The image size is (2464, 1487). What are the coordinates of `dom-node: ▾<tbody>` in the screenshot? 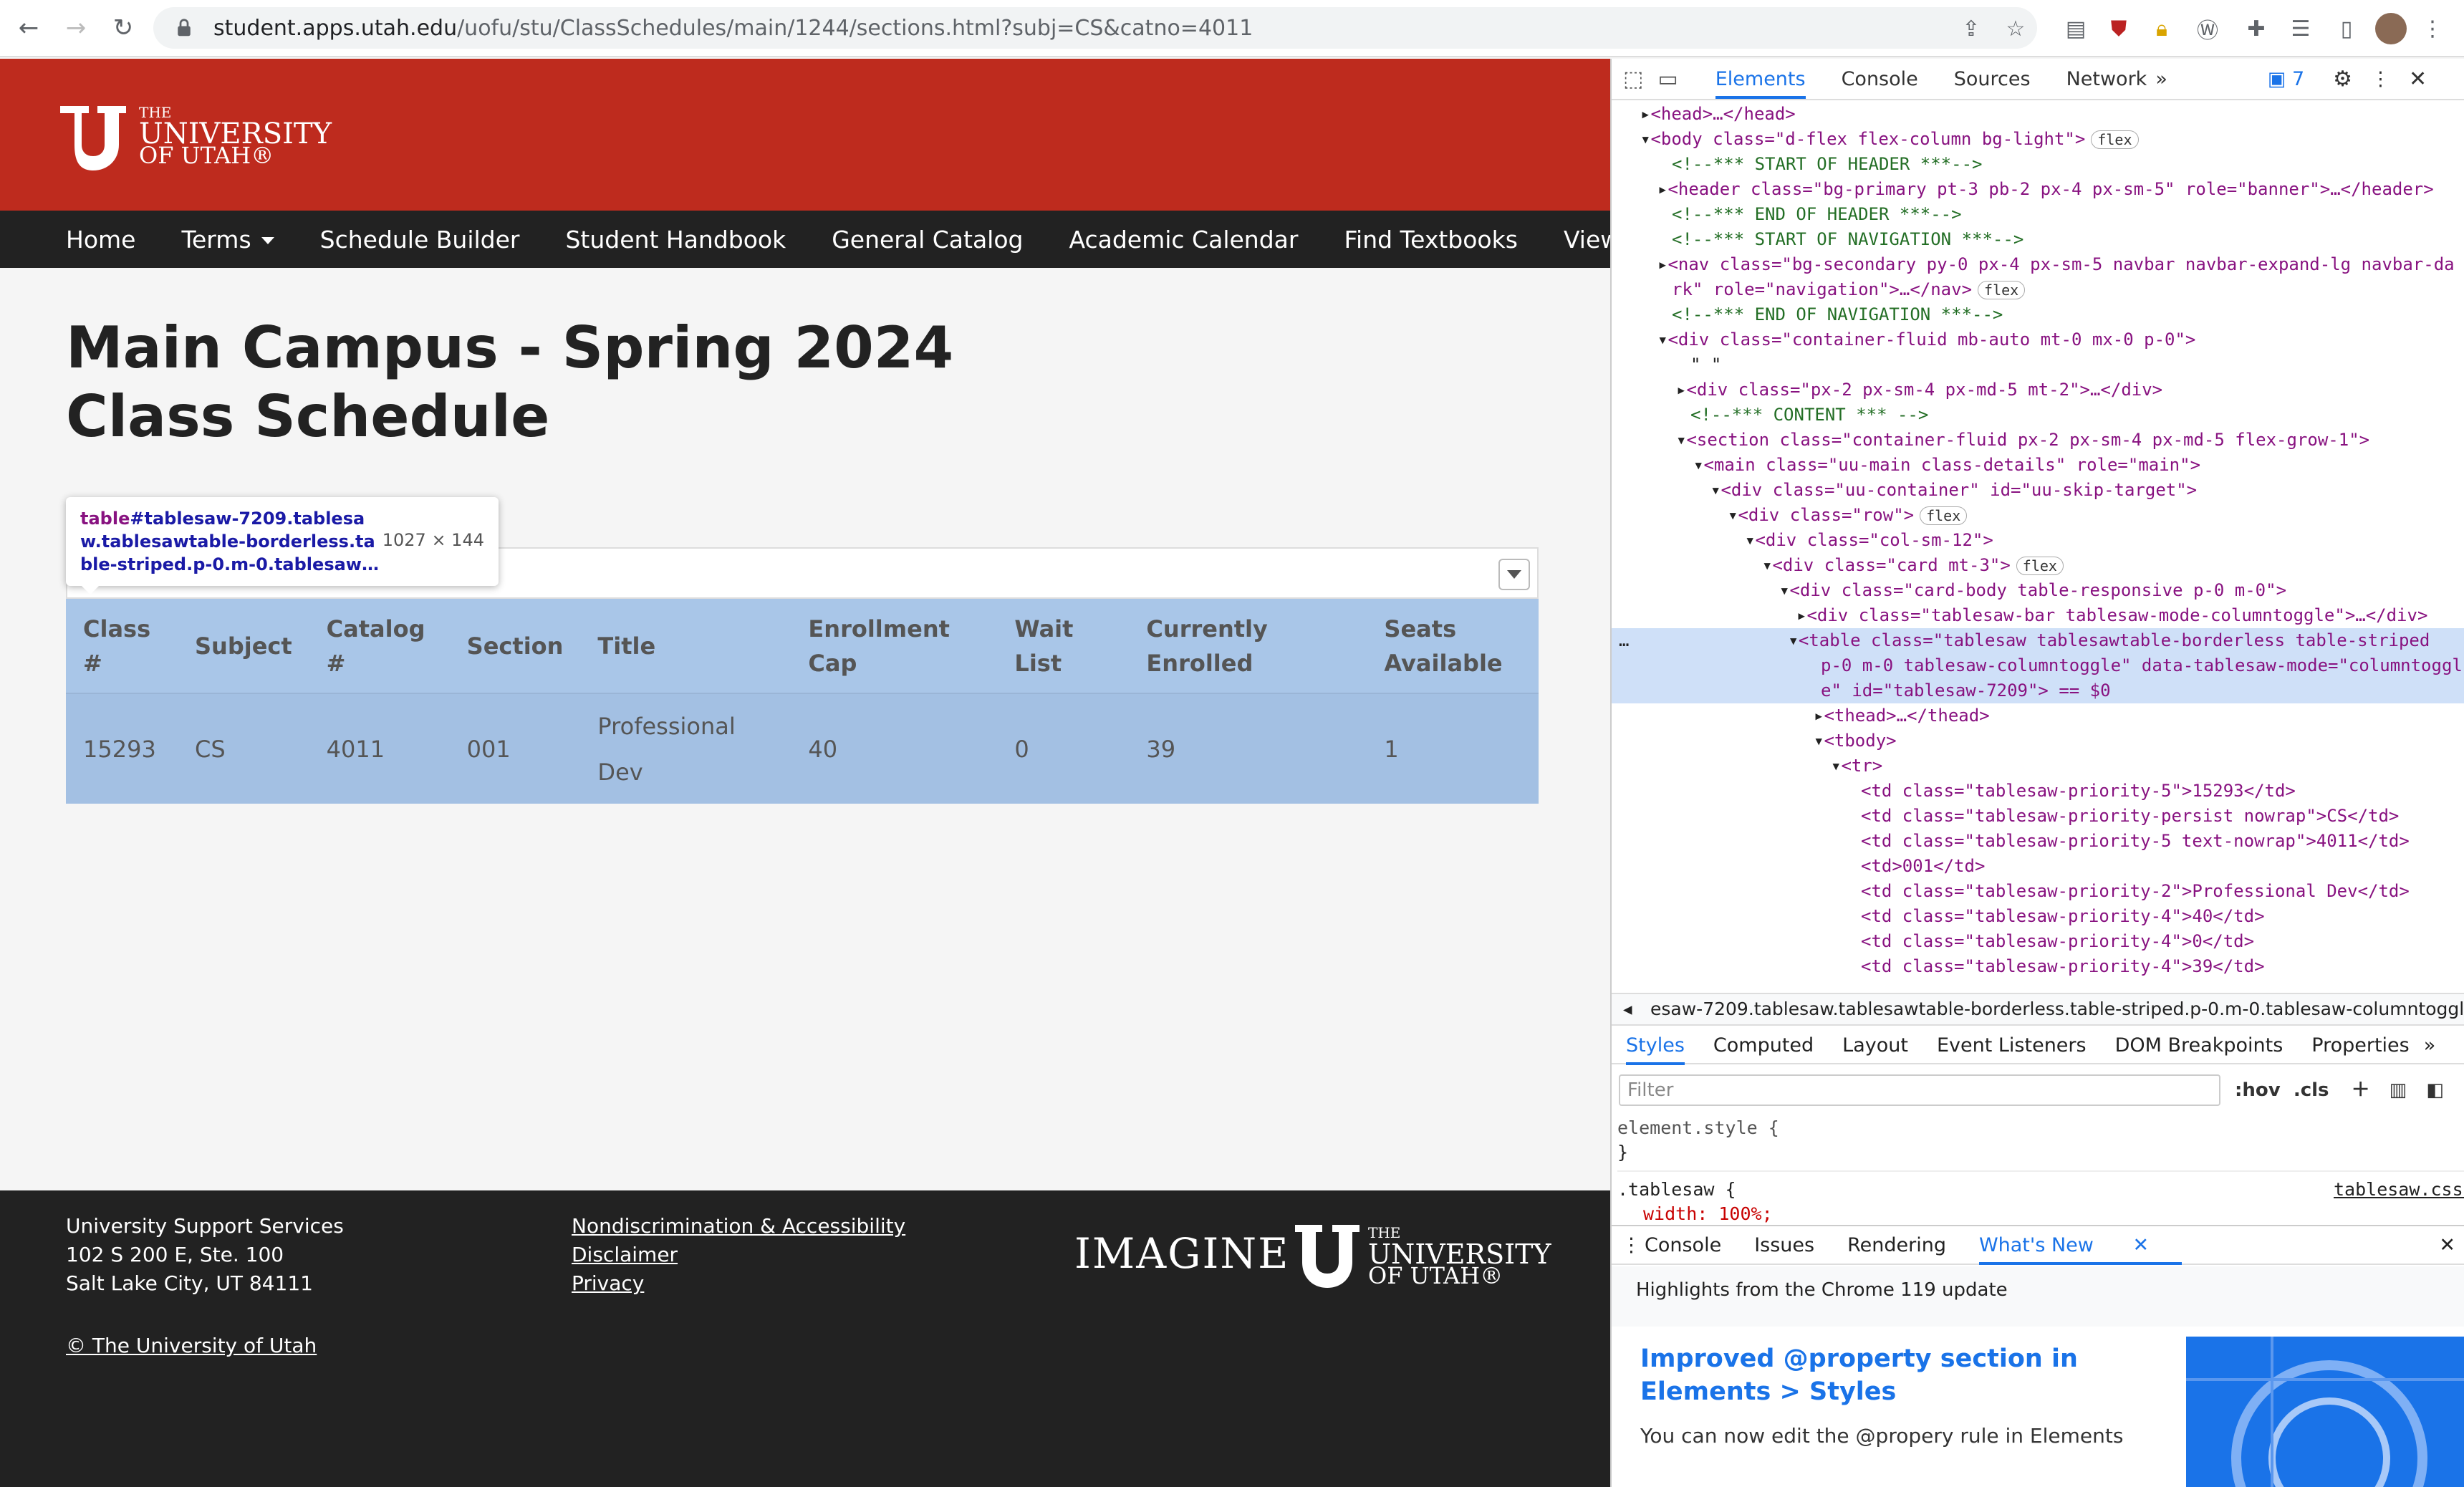 It's located at (2038, 741).